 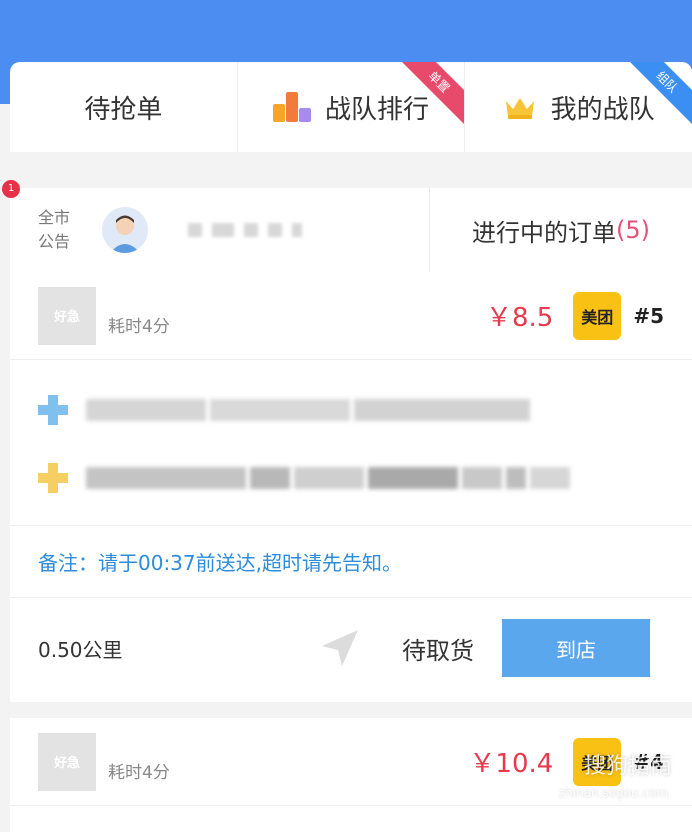 What do you see at coordinates (648, 315) in the screenshot?
I see `order-number: #5` at bounding box center [648, 315].